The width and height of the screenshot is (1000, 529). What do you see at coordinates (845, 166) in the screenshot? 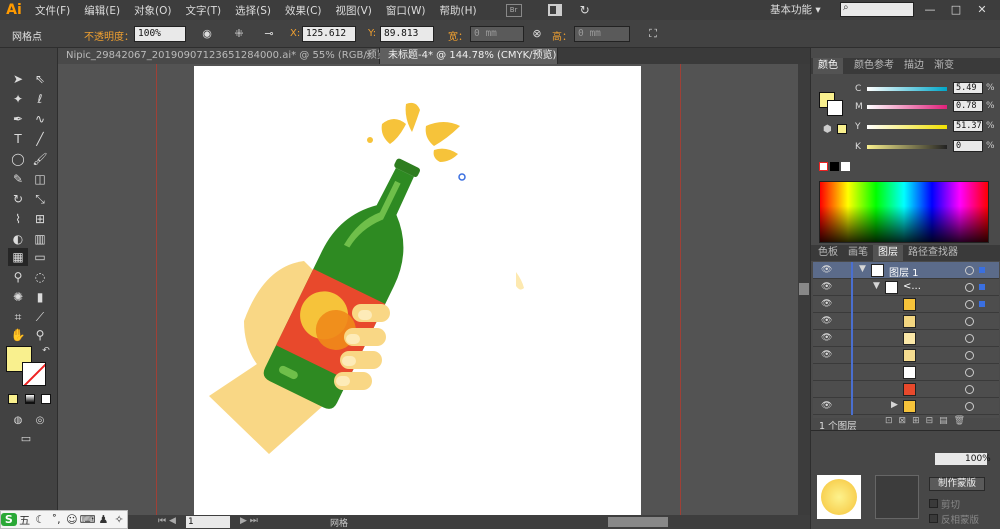
I see `white-swatch` at bounding box center [845, 166].